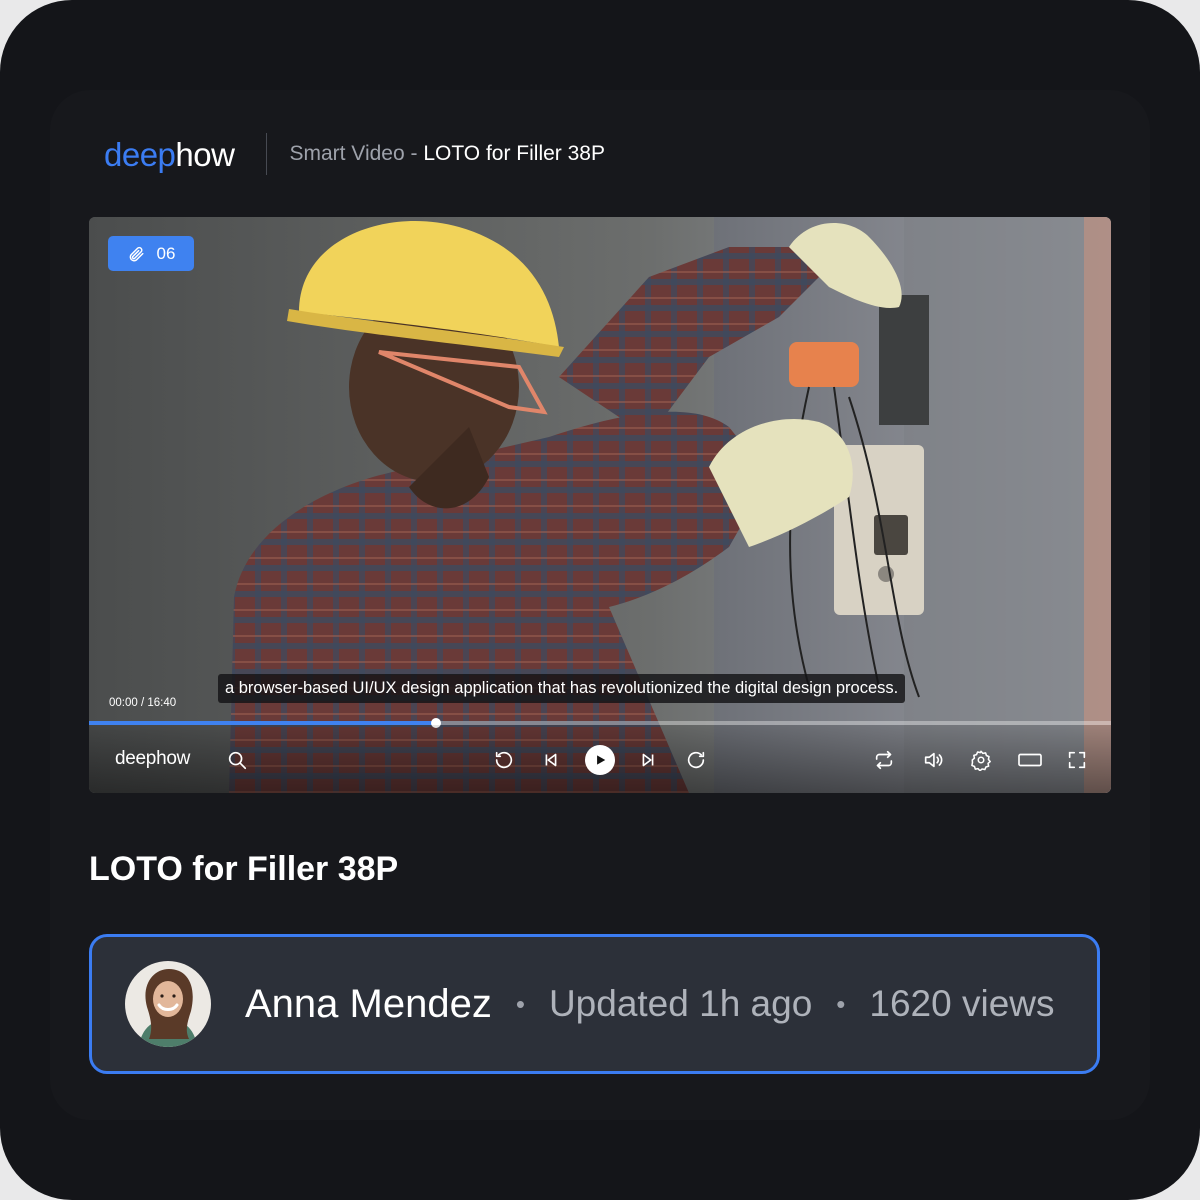 Image resolution: width=1200 pixels, height=1200 pixels. I want to click on rewind-button, so click(504, 760).